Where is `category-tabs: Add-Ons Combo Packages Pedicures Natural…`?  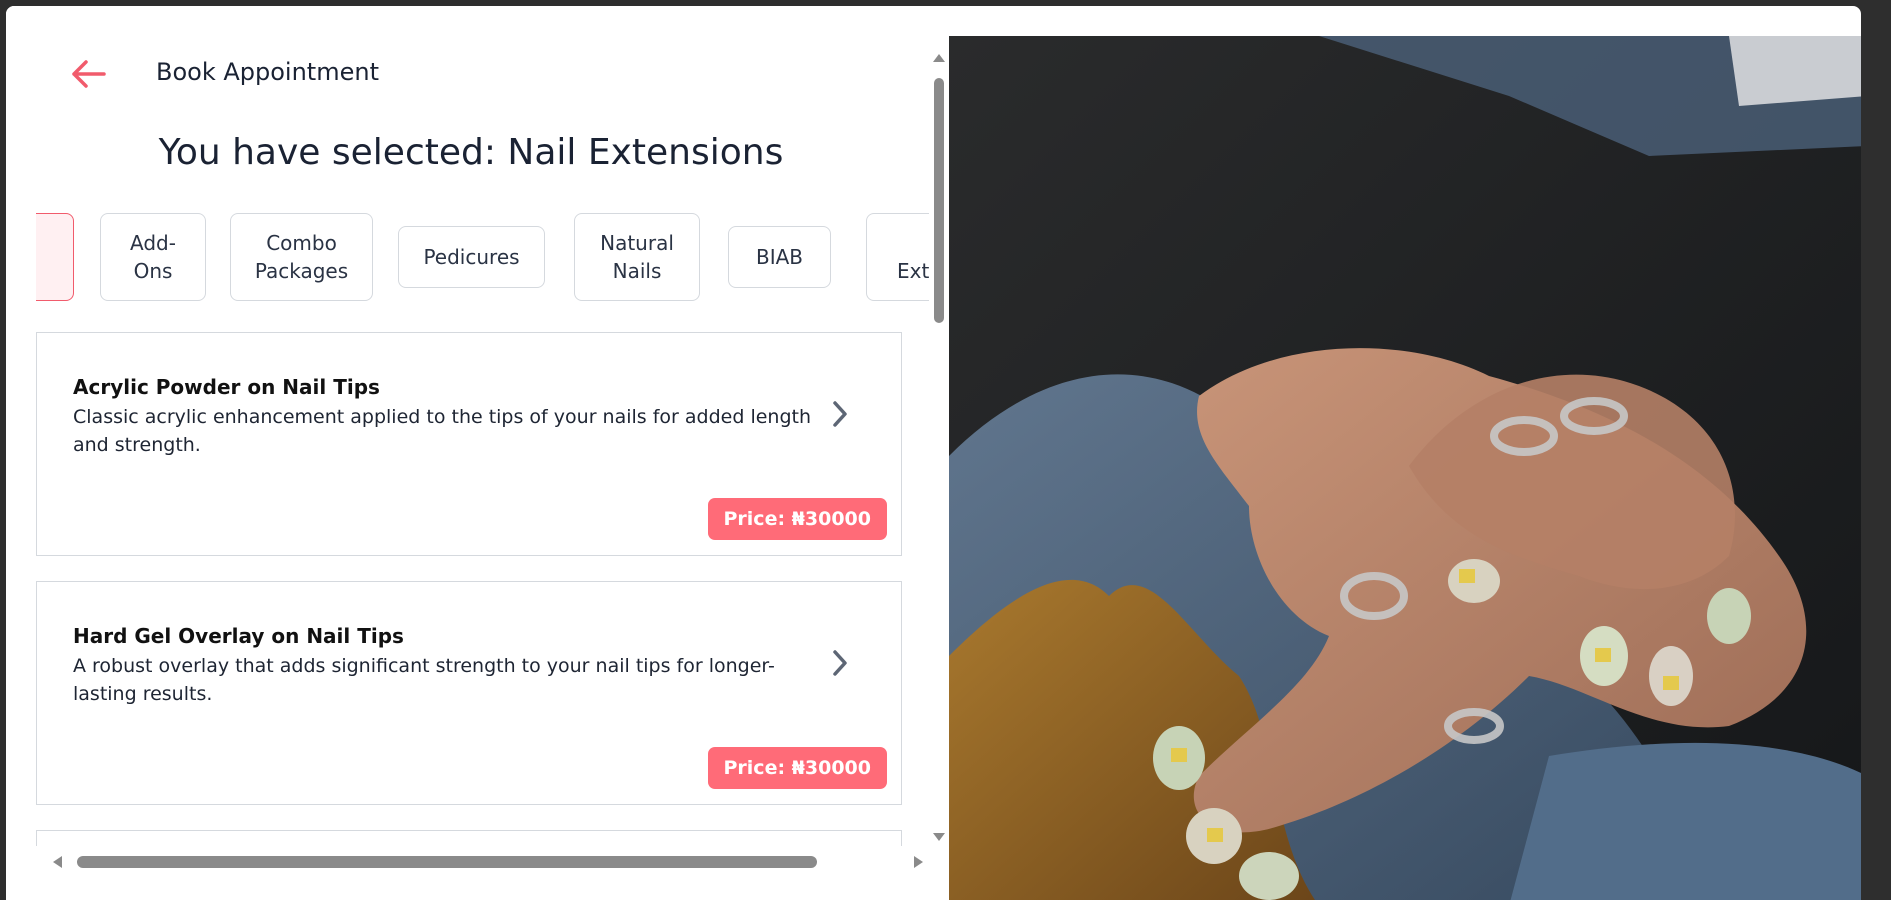
category-tabs: Add-Ons Combo Packages Pedicures Natural… is located at coordinates (484, 257).